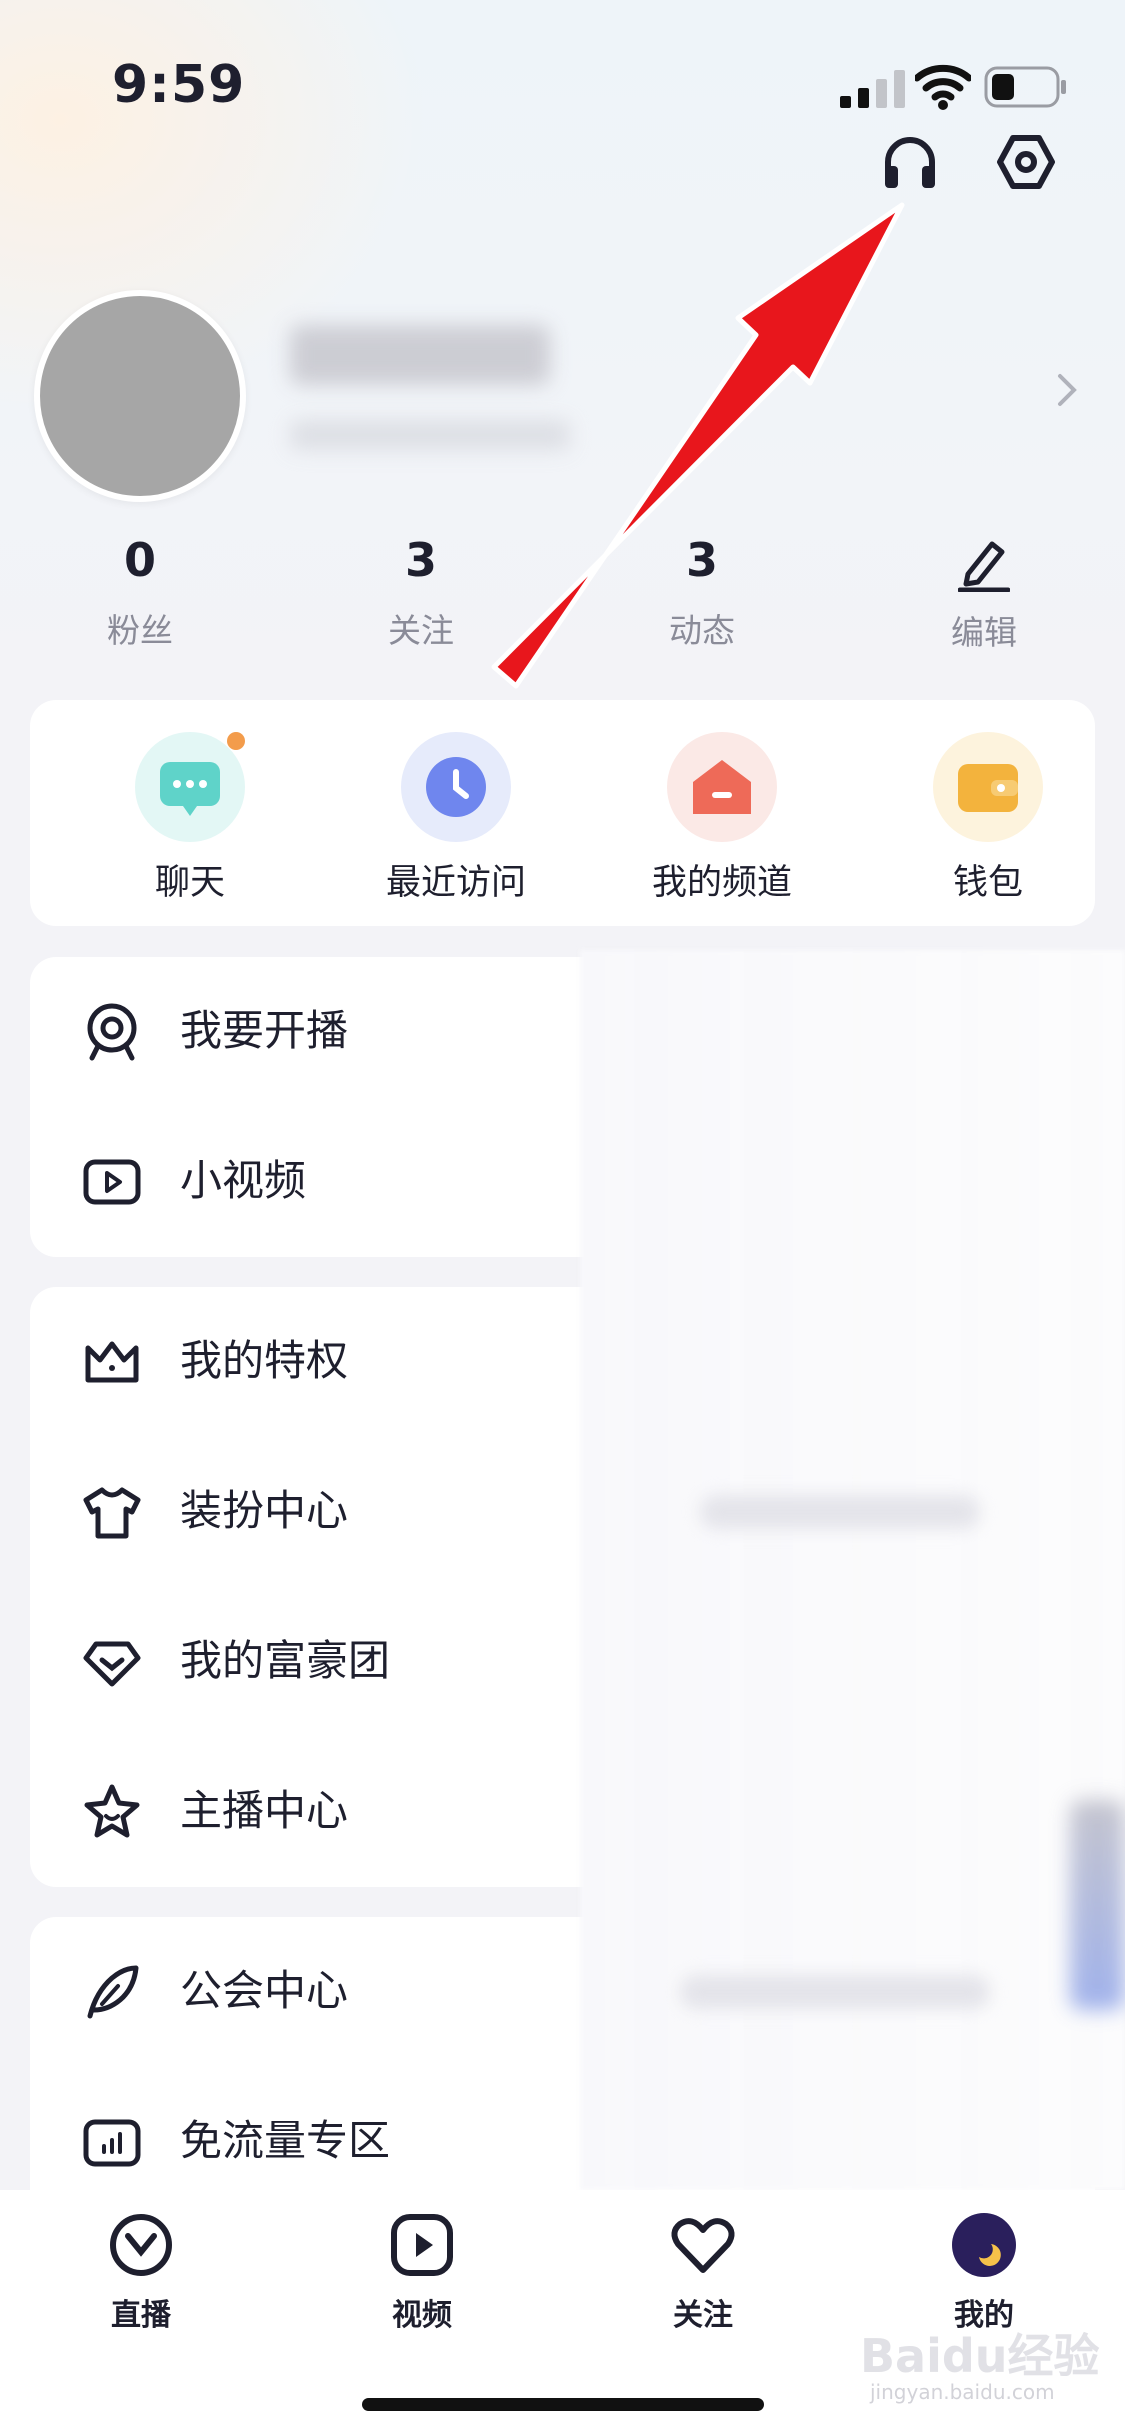 Image resolution: width=1125 pixels, height=2436 pixels. I want to click on live-icon, so click(141, 2245).